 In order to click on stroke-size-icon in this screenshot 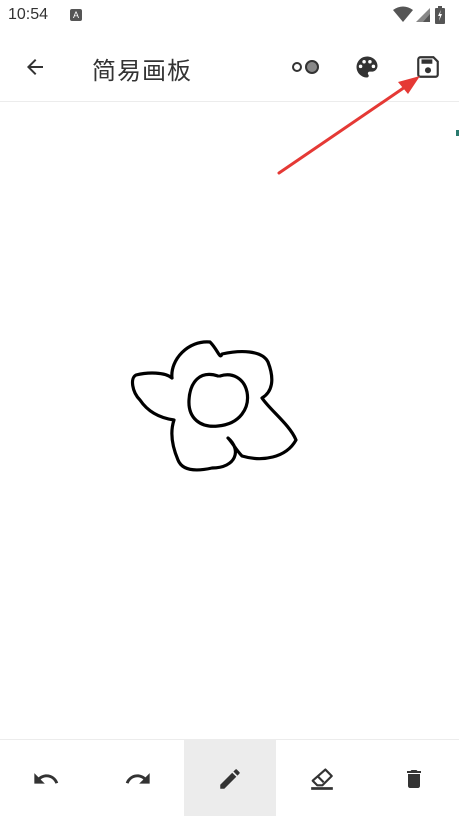, I will do `click(305, 67)`.